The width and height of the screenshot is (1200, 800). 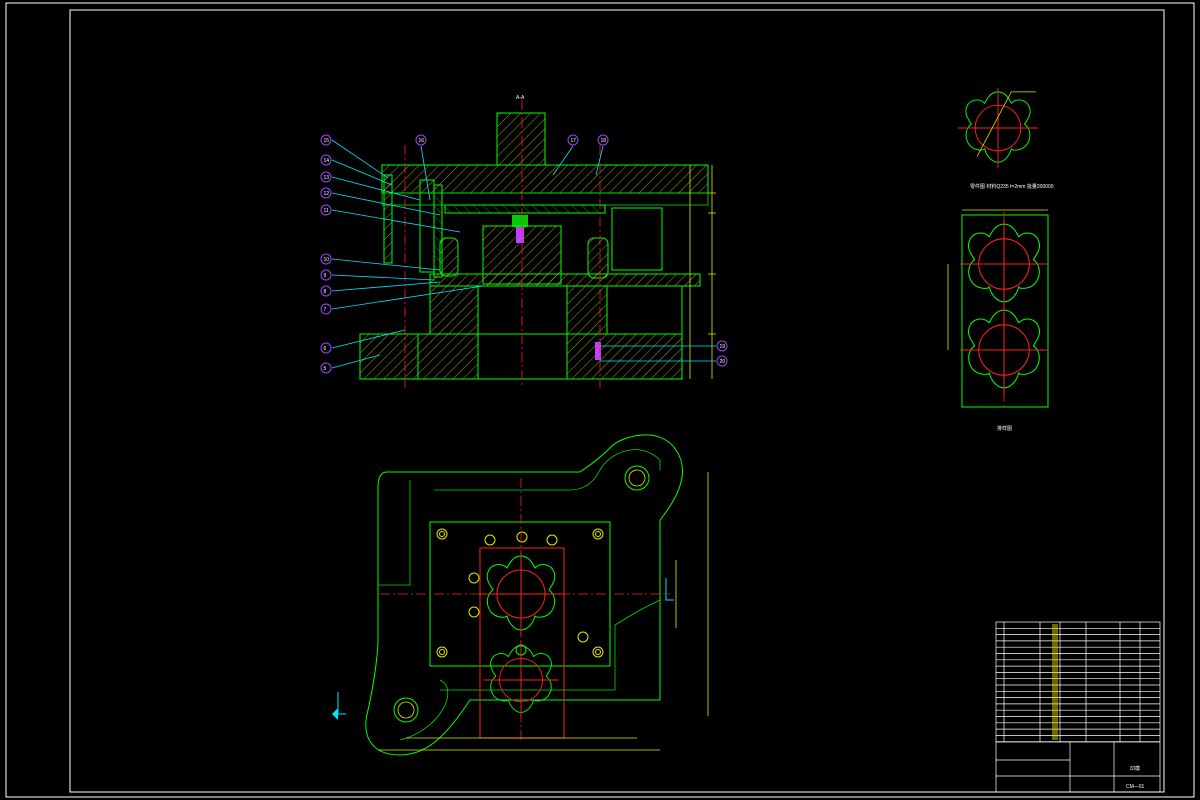 I want to click on balloon-number: 15, so click(x=327, y=141).